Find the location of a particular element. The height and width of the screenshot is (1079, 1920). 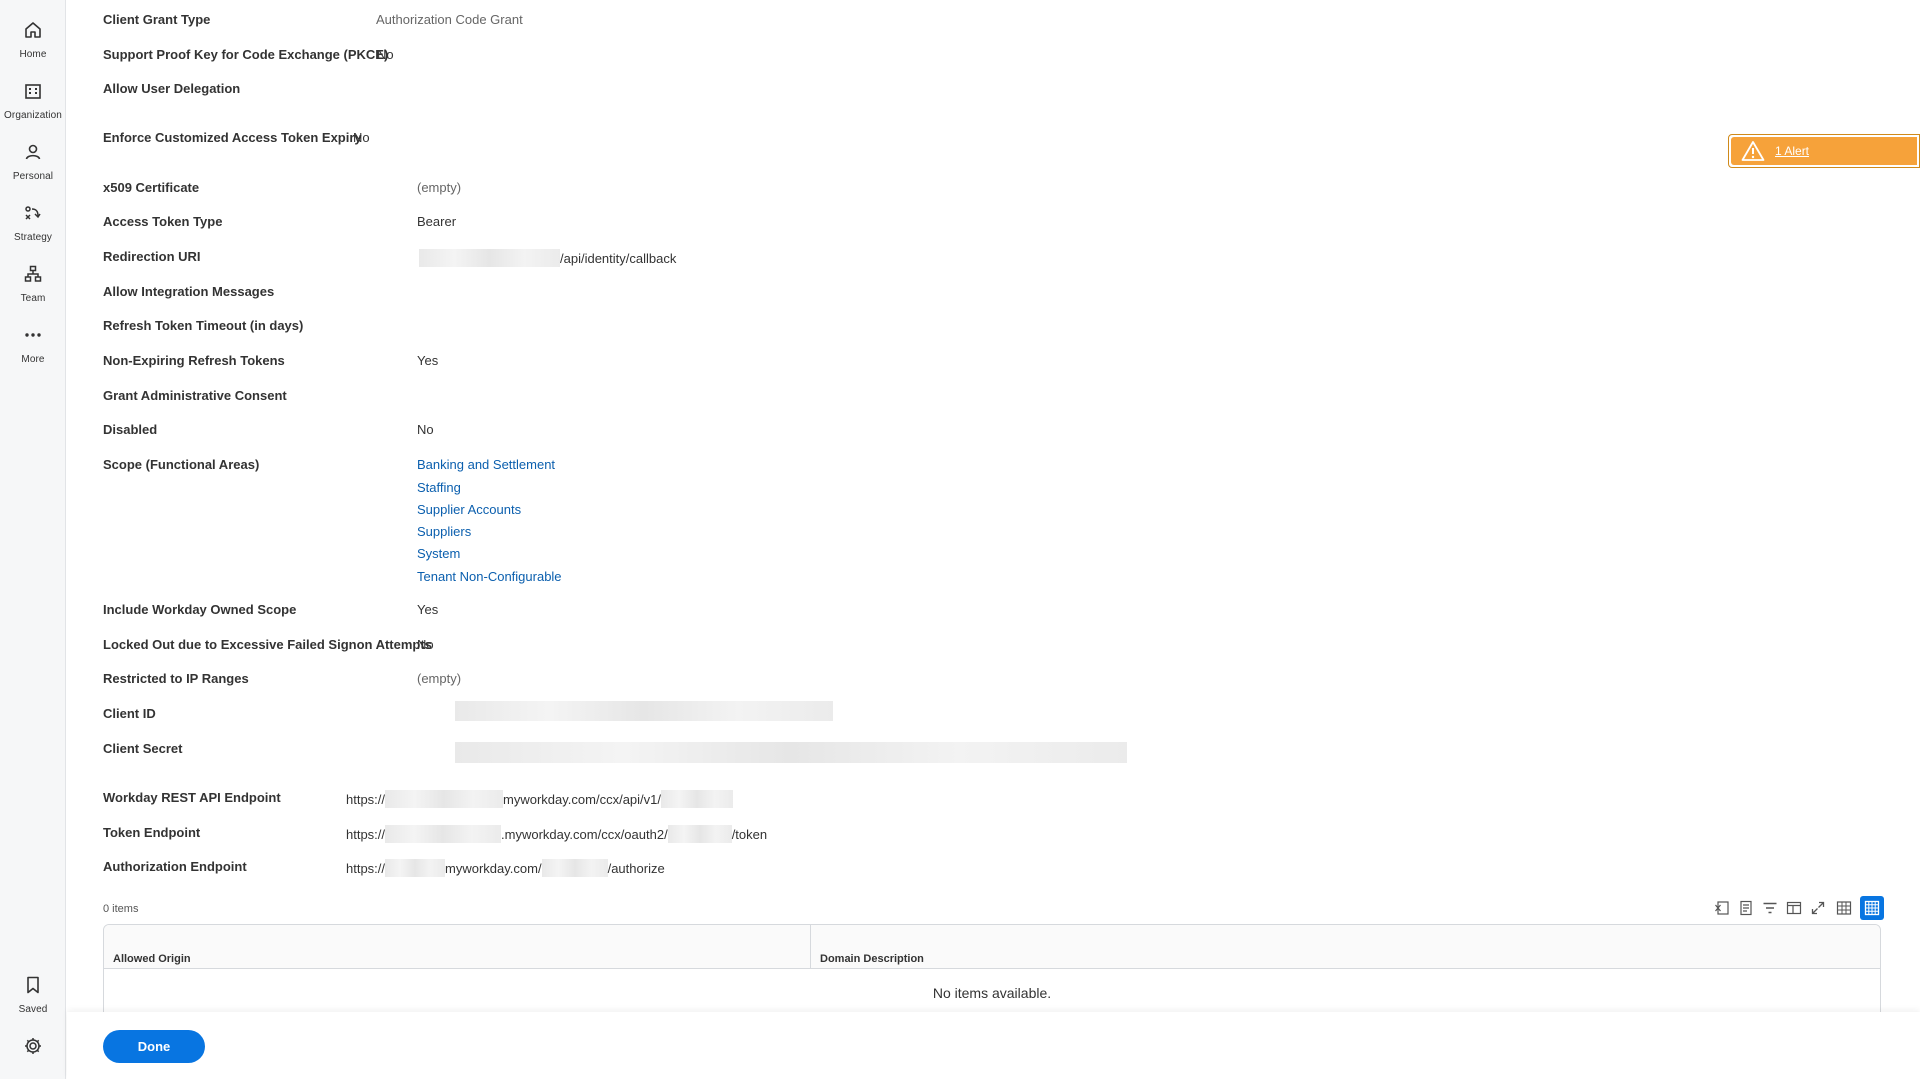

export-excel-button is located at coordinates (1722, 908).